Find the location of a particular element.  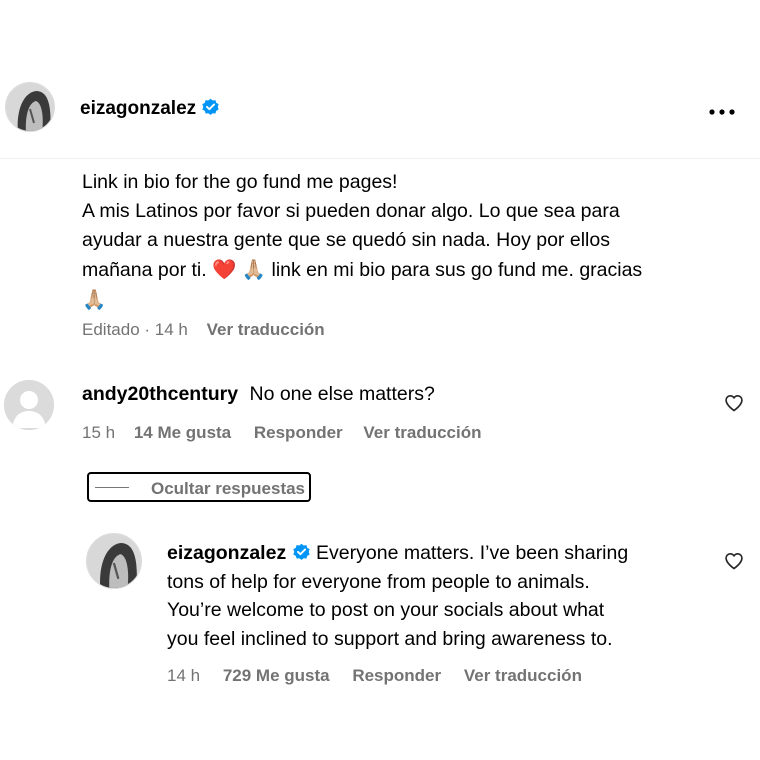

comment-time: 15 h is located at coordinates (99, 432).